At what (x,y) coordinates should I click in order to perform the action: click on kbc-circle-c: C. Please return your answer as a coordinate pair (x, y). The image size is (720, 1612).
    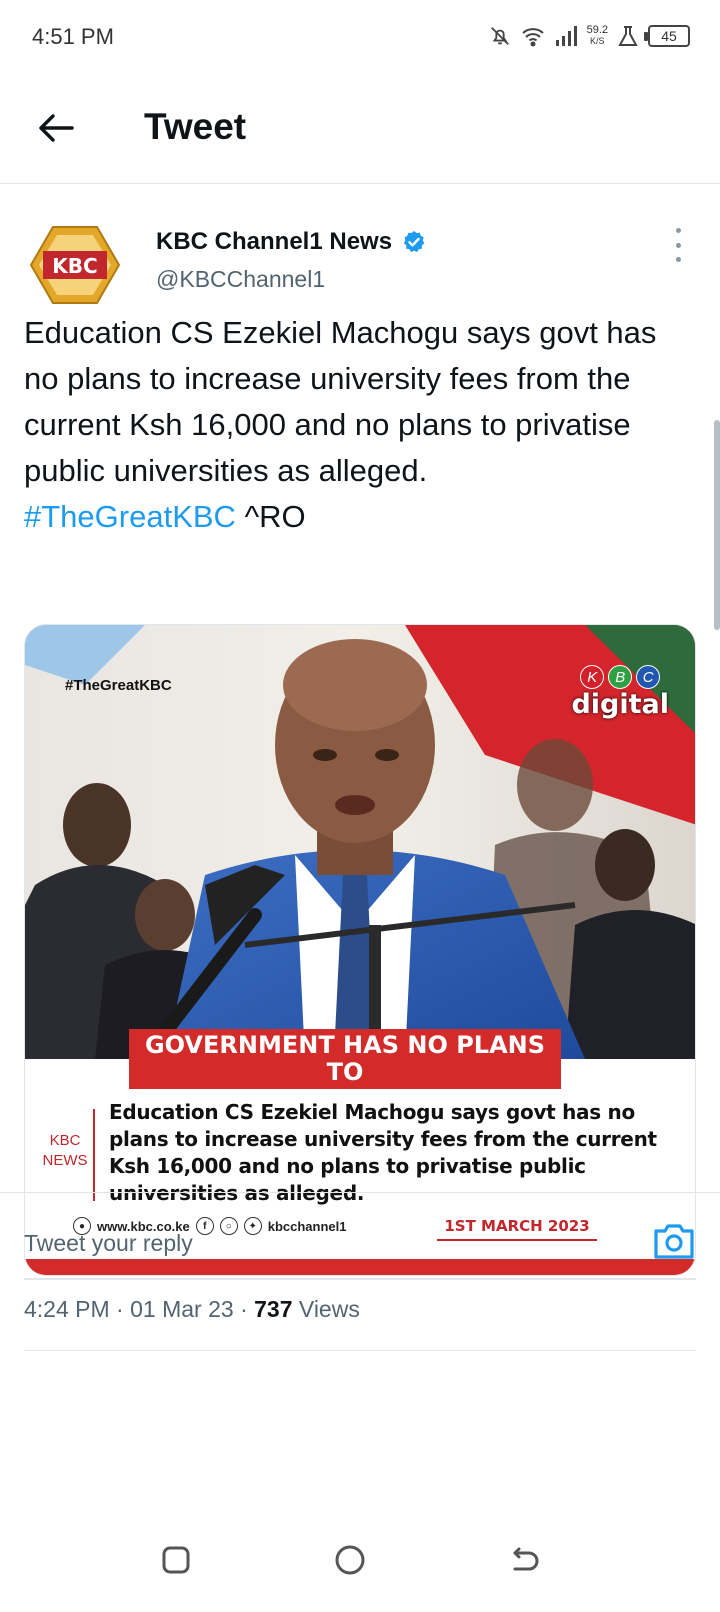
    Looking at the image, I should click on (648, 677).